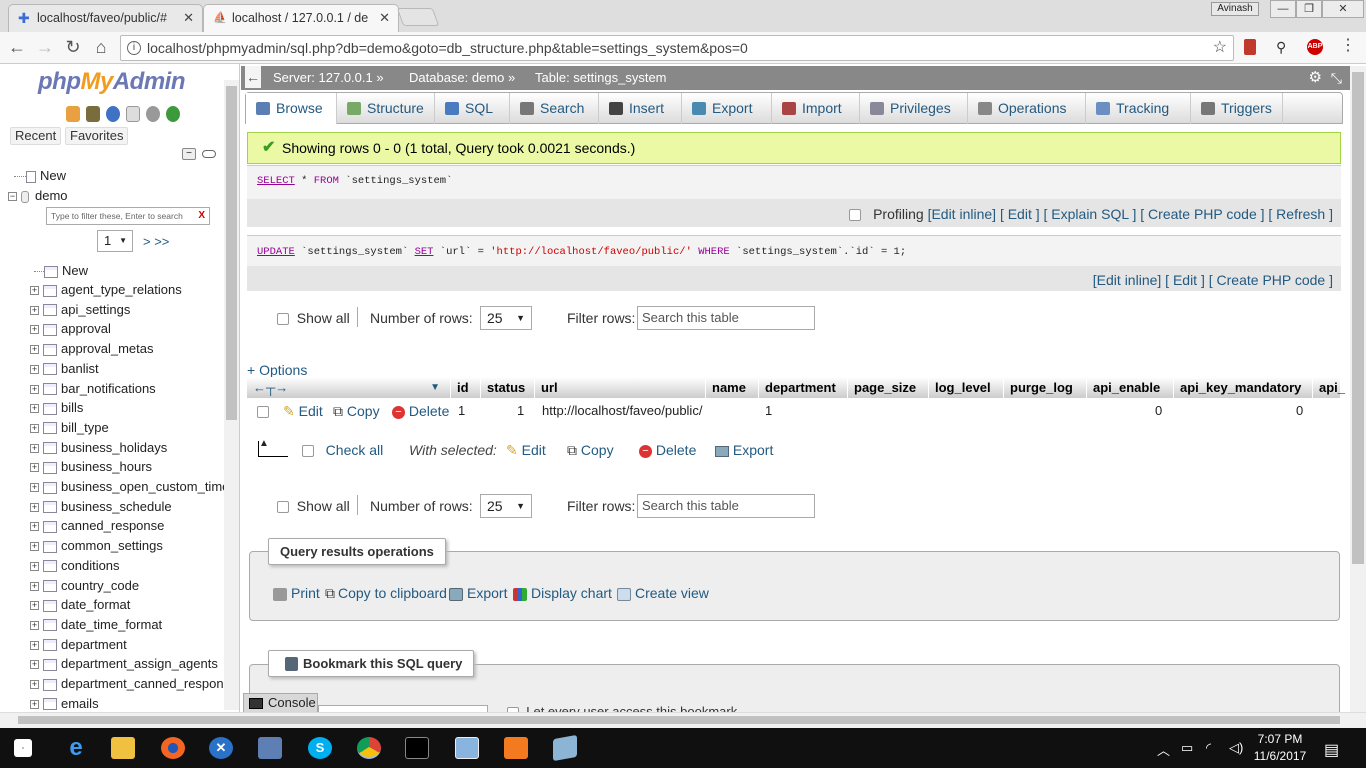  Describe the element at coordinates (128, 216) in the screenshot. I see `table-filter-input: Type to filter these, Enter to search X` at that location.